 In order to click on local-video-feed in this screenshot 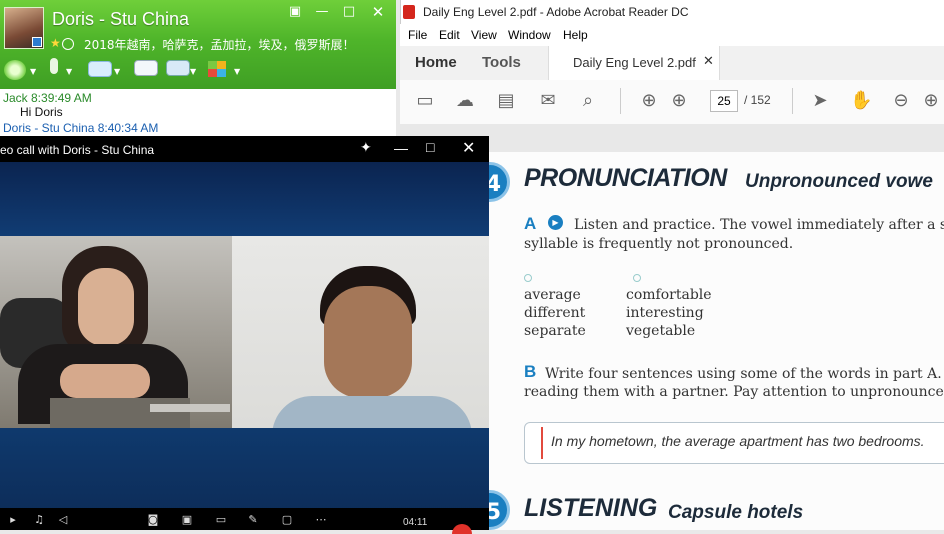, I will do `click(360, 332)`.